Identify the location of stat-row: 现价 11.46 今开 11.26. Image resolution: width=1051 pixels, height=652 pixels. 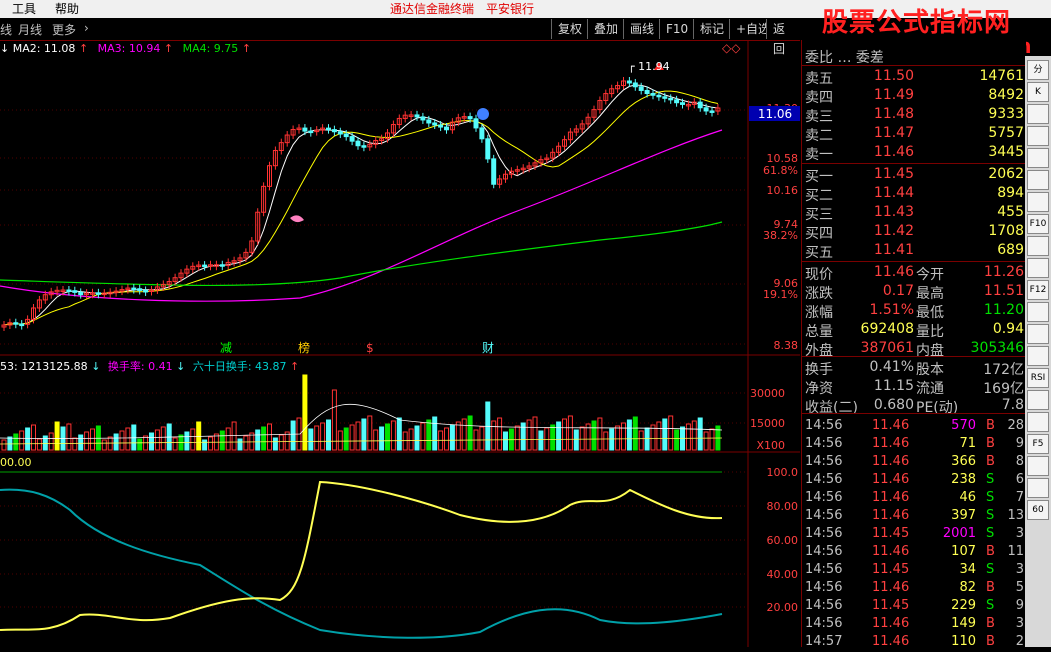
(914, 273).